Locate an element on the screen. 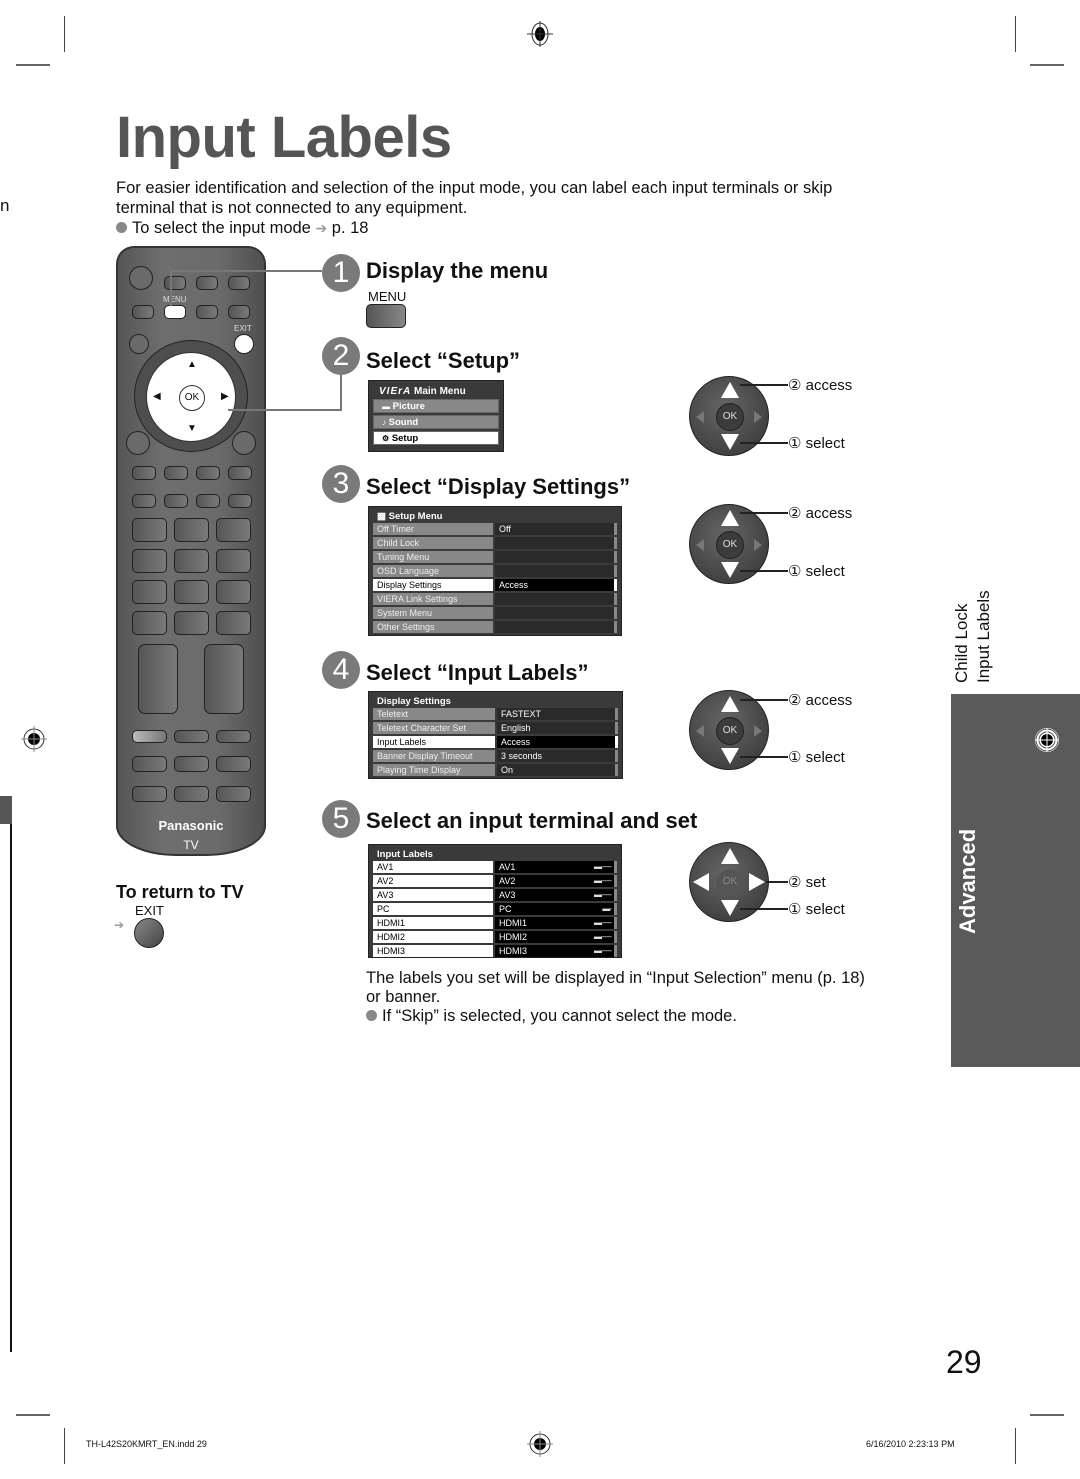 The height and width of the screenshot is (1479, 1080). menu-row-selected: Display Settings Access is located at coordinates (495, 585).